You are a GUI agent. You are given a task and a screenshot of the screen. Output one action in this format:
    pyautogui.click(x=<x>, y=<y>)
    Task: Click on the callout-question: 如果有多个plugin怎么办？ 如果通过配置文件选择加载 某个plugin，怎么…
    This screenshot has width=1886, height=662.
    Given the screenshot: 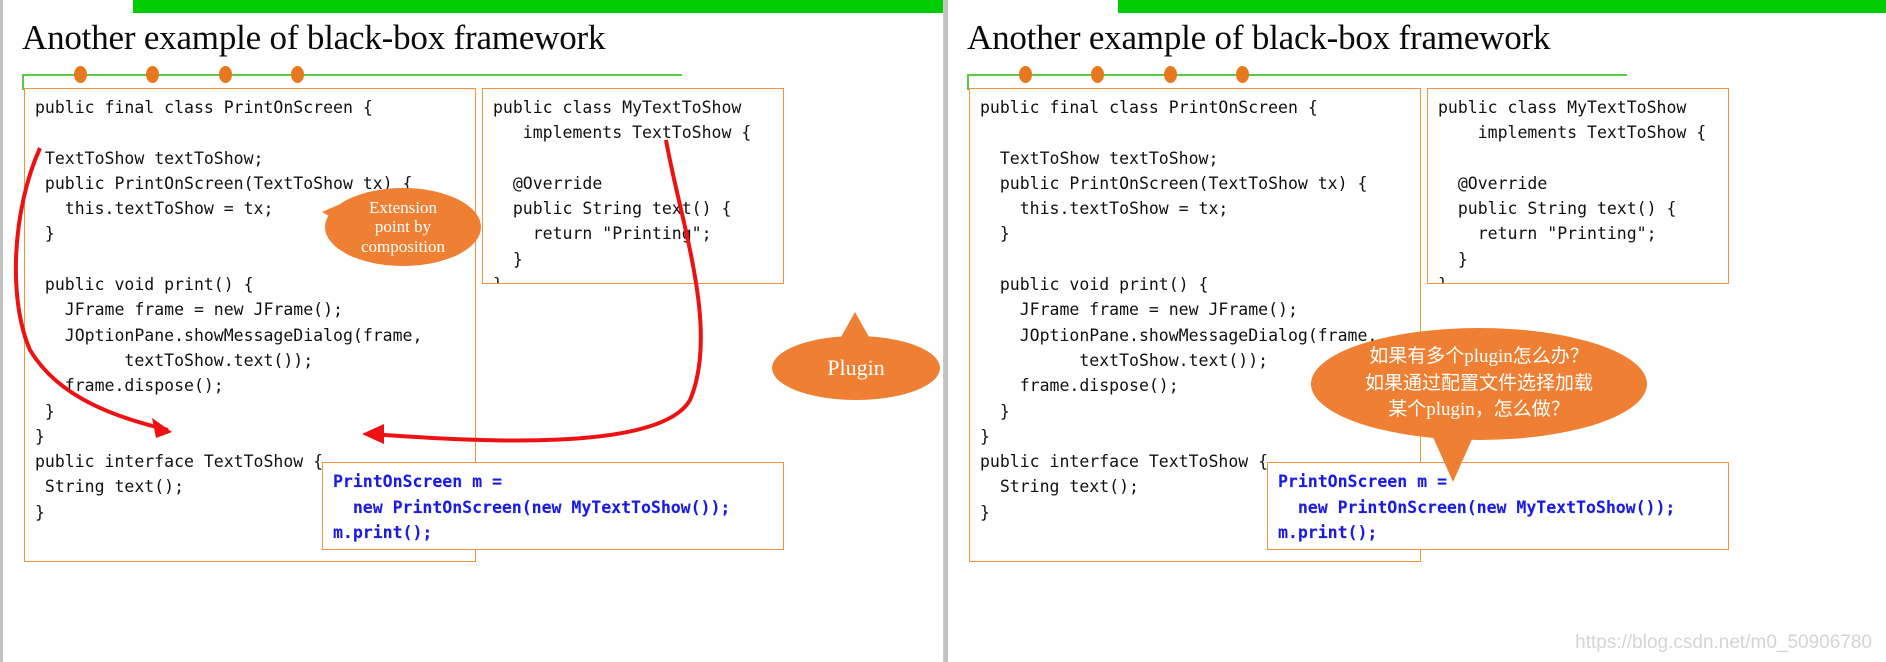 What is the action you would take?
    pyautogui.click(x=1479, y=384)
    